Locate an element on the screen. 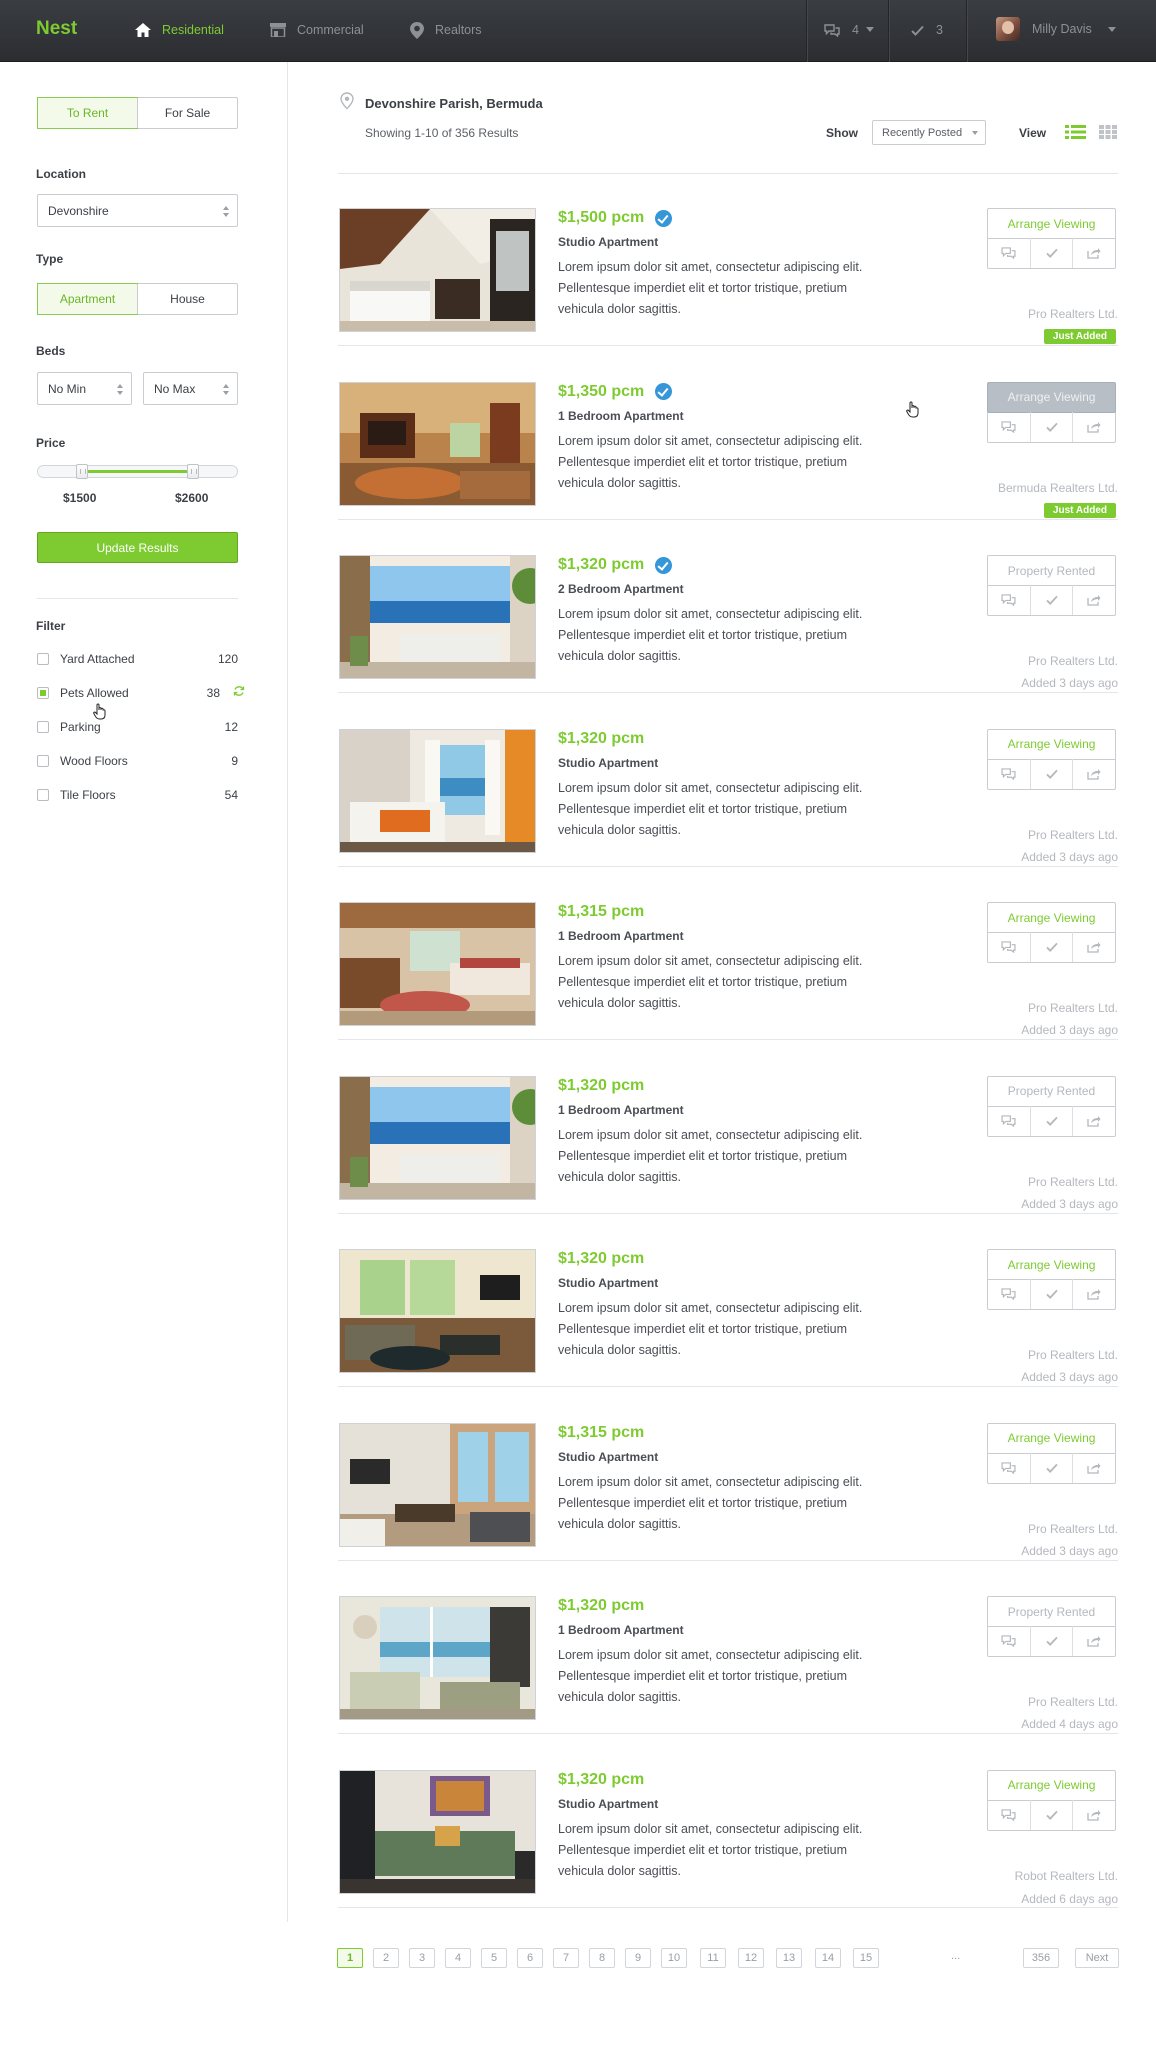 This screenshot has height=2070, width=1156. tab-apartment: Apartment is located at coordinates (87, 299).